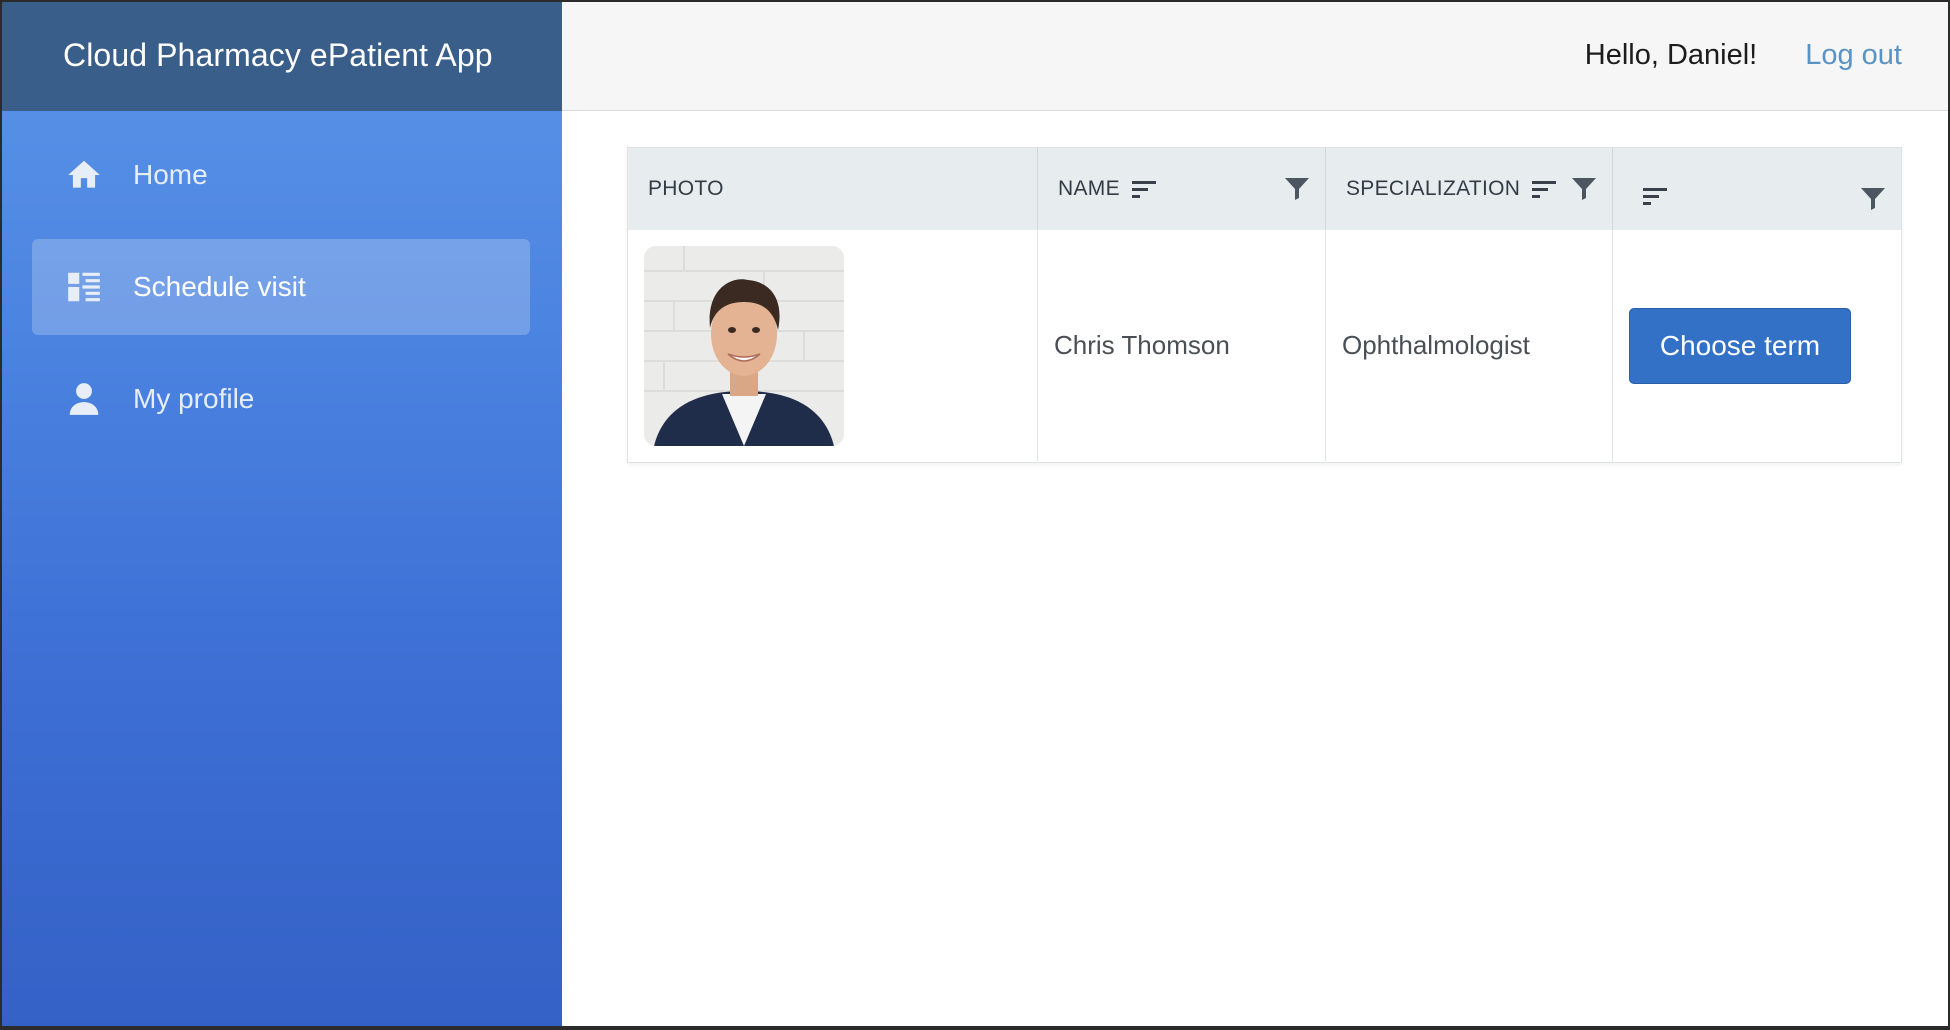  I want to click on cell-actions: Choose term, so click(1757, 346).